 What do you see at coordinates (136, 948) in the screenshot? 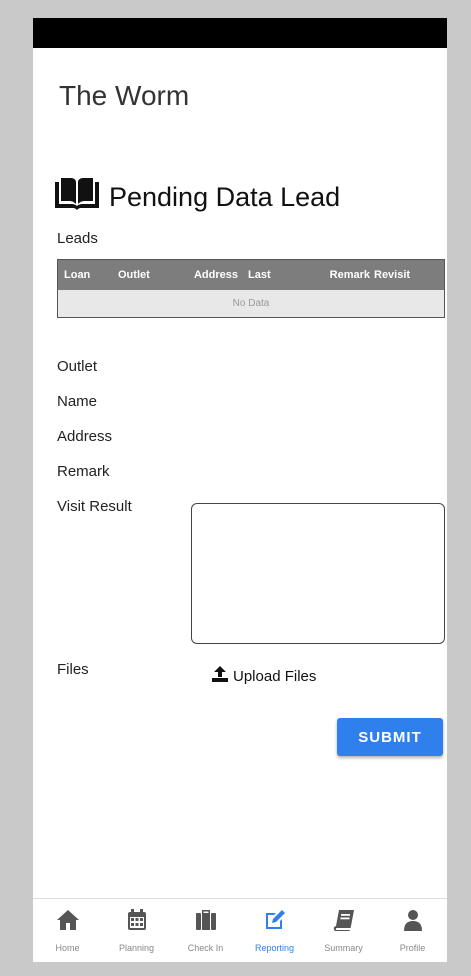
I see `nav-label-planning: Planning` at bounding box center [136, 948].